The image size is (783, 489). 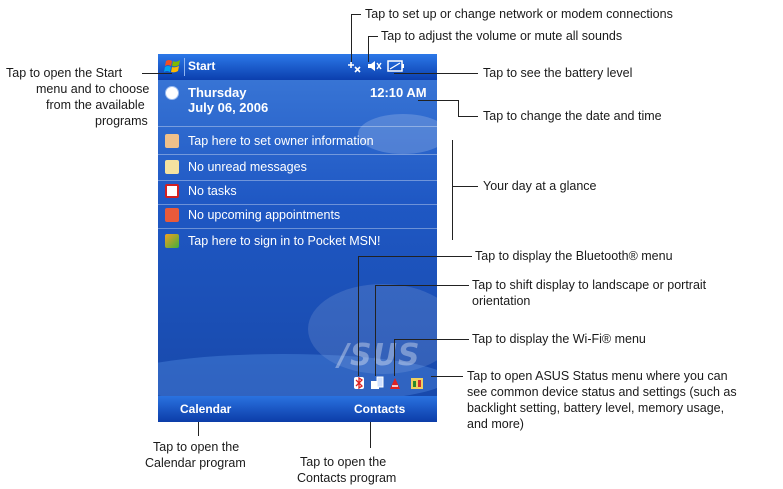 What do you see at coordinates (205, 409) in the screenshot?
I see `calendar-softkey: Calendar` at bounding box center [205, 409].